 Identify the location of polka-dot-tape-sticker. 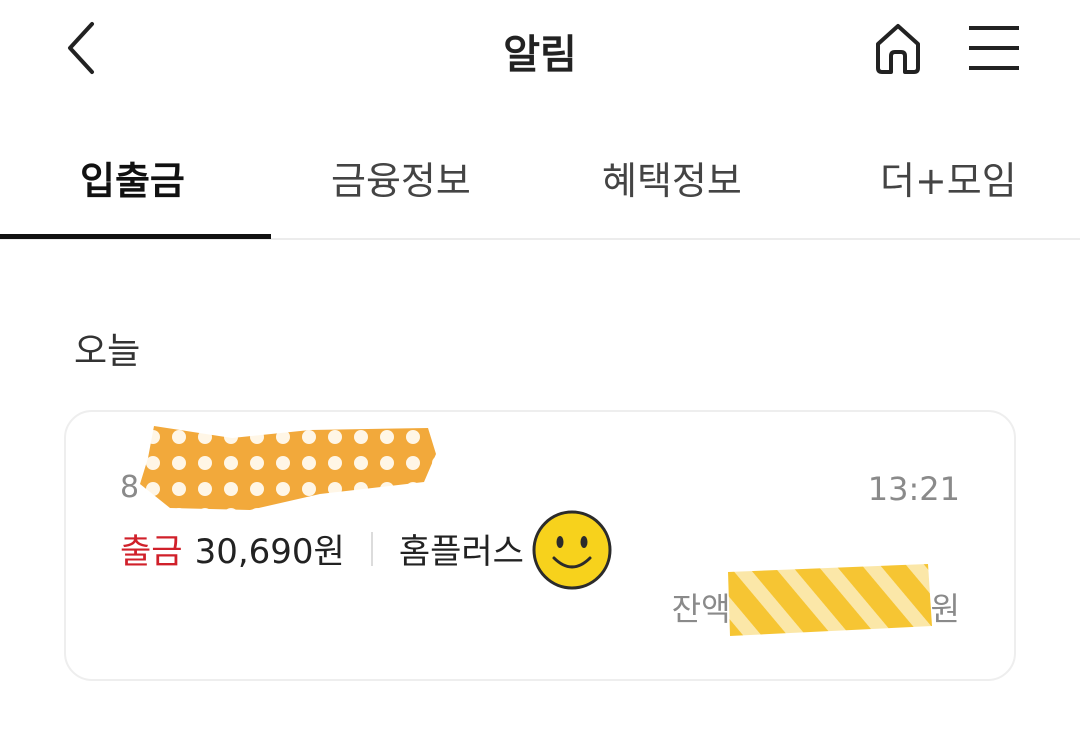
(288, 468).